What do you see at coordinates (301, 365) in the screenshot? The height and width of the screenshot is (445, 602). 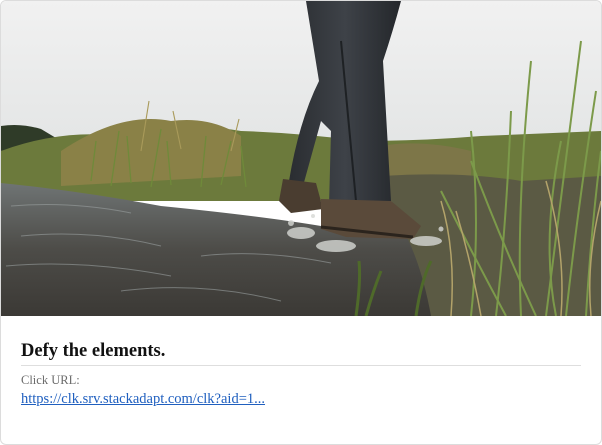 I see `divider` at bounding box center [301, 365].